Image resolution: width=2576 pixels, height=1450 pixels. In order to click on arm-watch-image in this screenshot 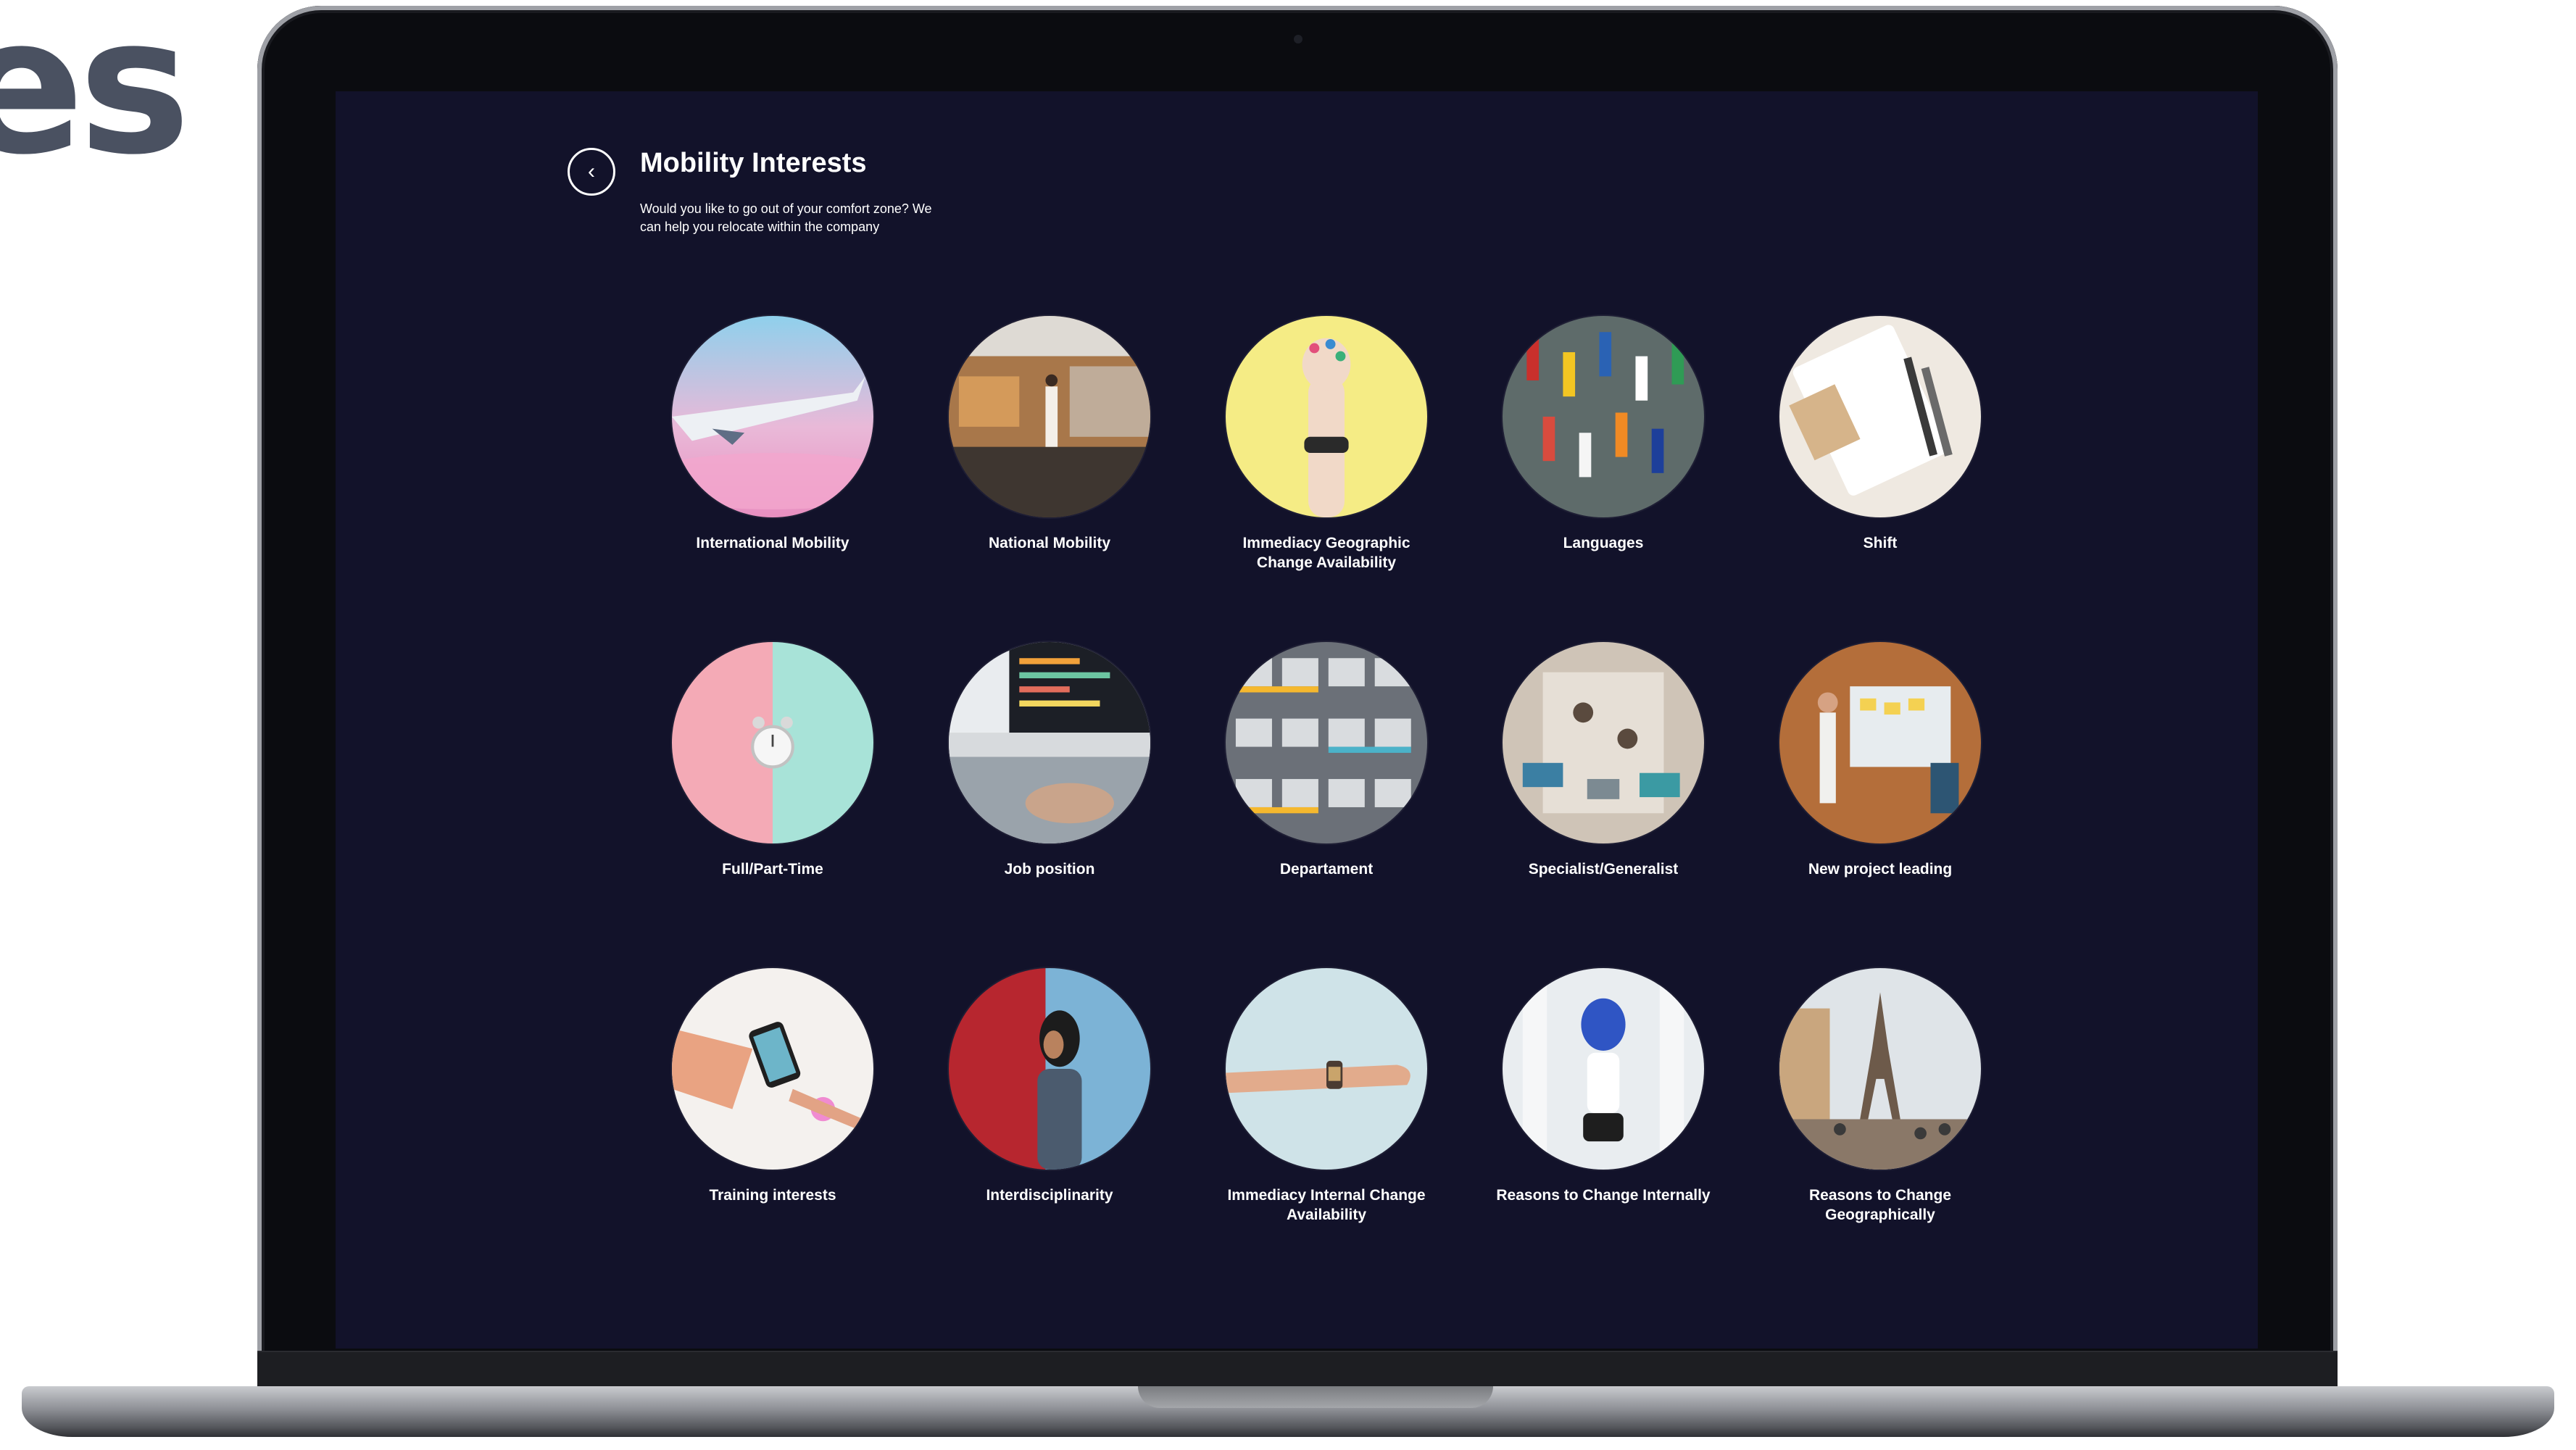, I will do `click(1326, 1069)`.